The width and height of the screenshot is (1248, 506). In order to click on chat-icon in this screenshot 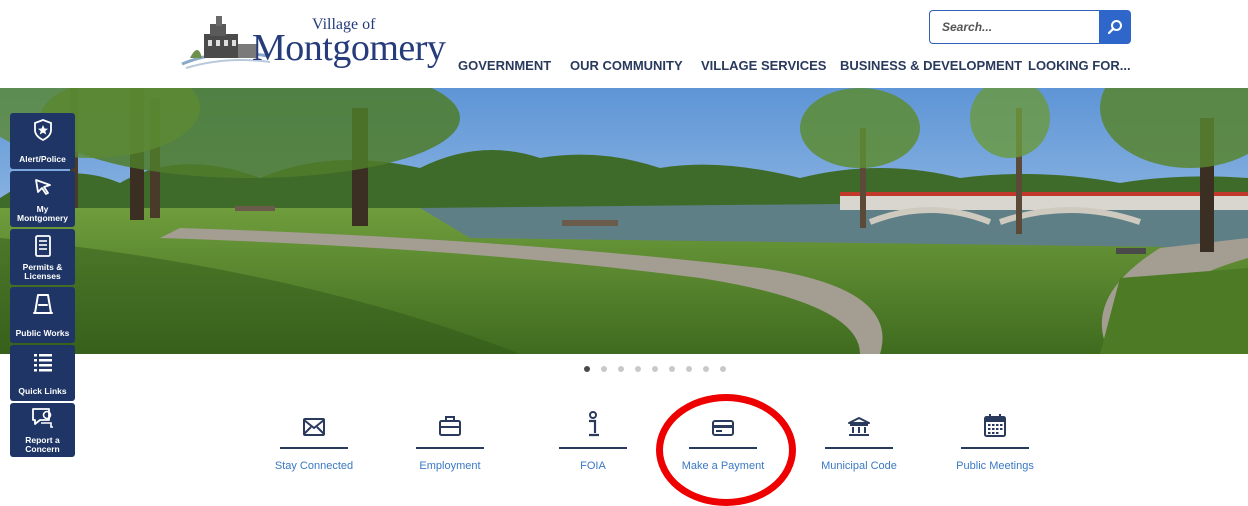, I will do `click(42, 418)`.